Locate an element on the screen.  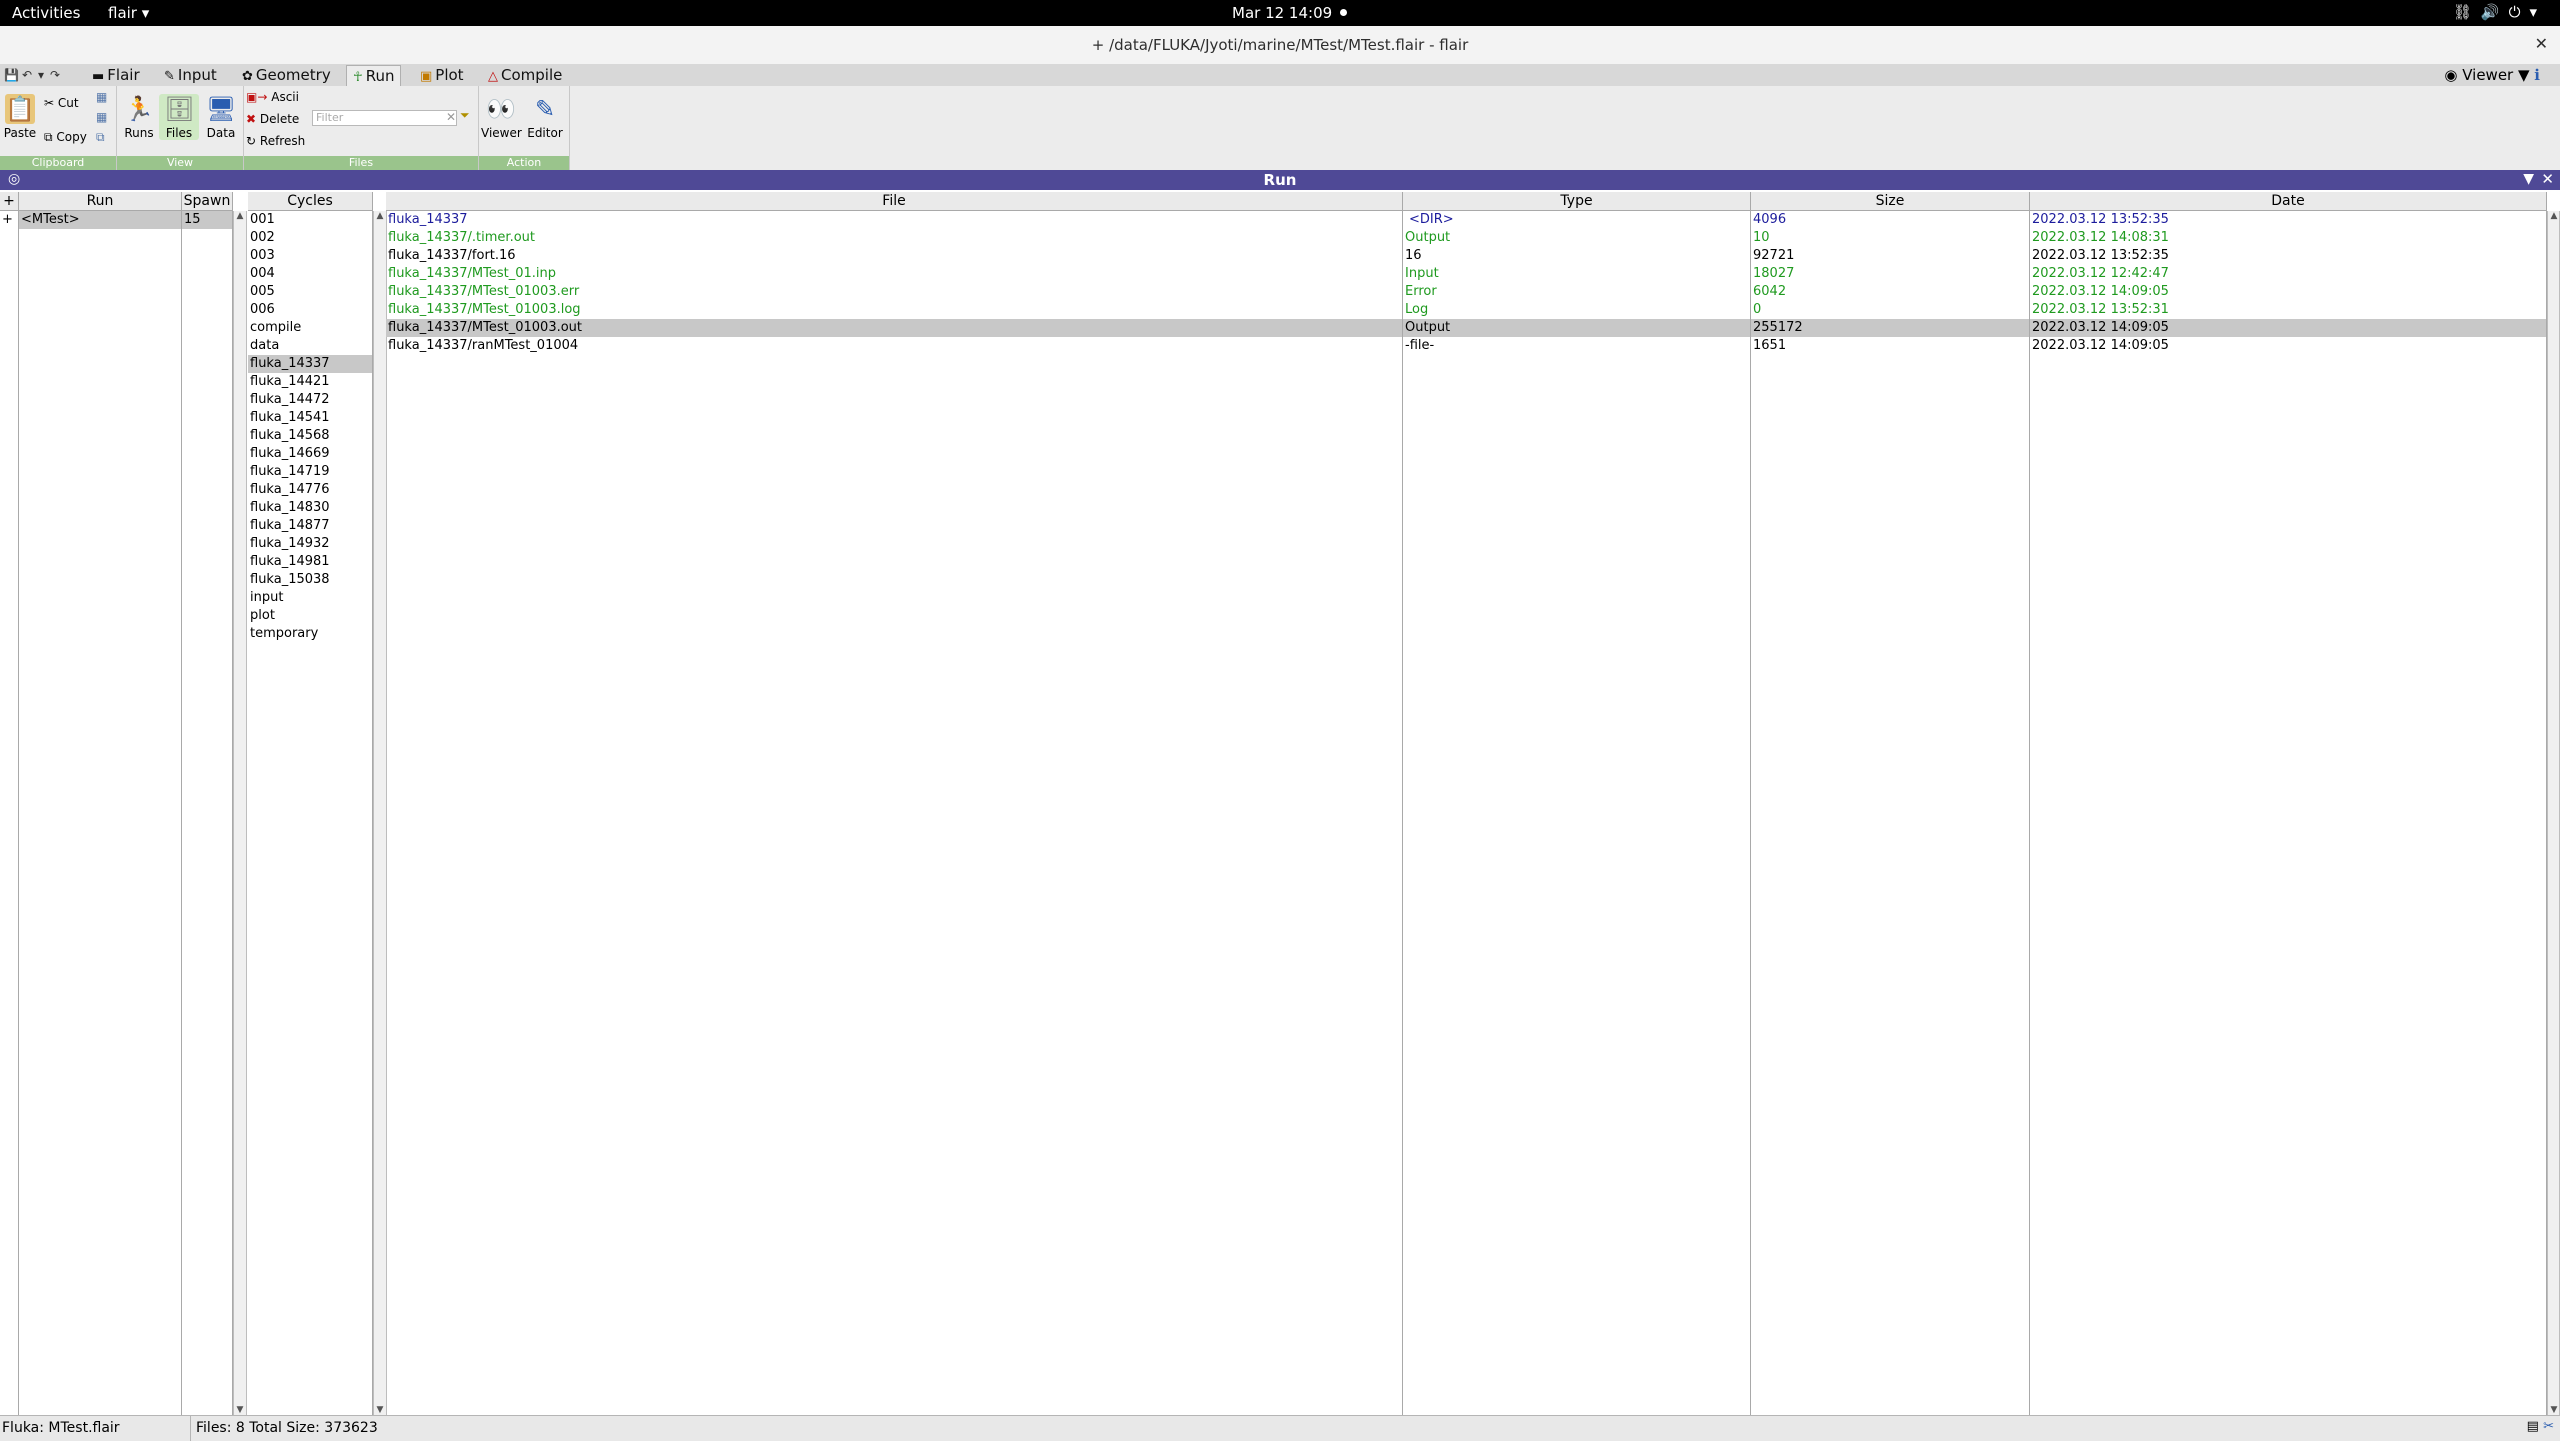
ascii-button: ▣→ Ascii is located at coordinates (272, 97).